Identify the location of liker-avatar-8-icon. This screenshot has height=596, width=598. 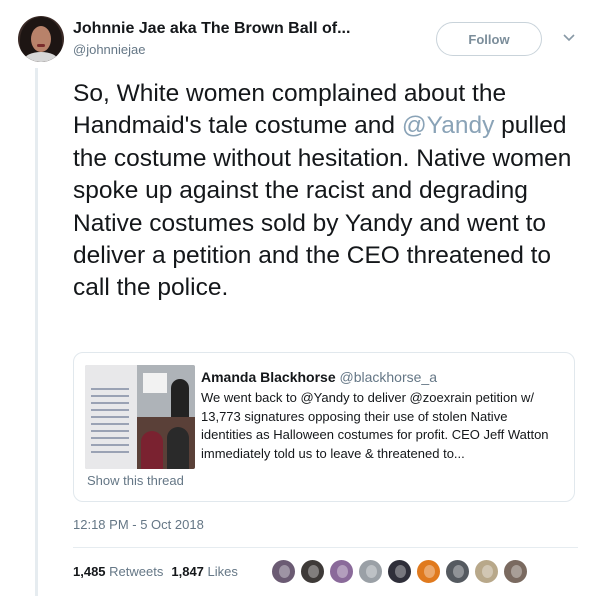
(486, 571).